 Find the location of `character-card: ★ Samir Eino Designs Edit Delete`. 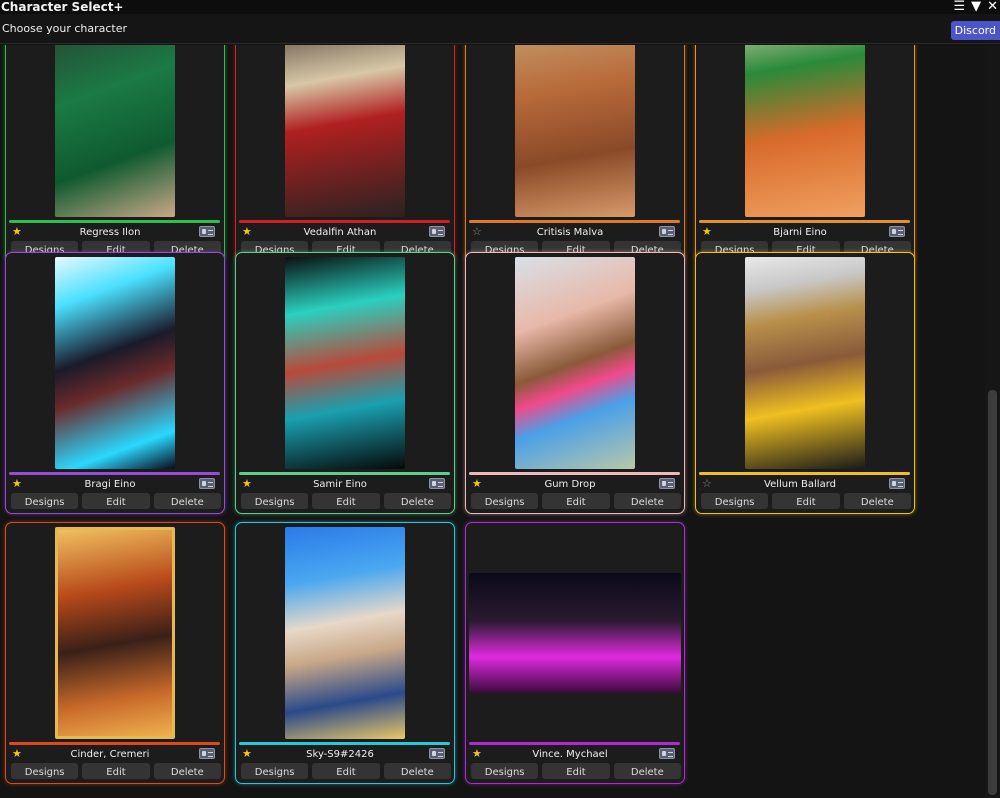

character-card: ★ Samir Eino Designs Edit Delete is located at coordinates (345, 383).